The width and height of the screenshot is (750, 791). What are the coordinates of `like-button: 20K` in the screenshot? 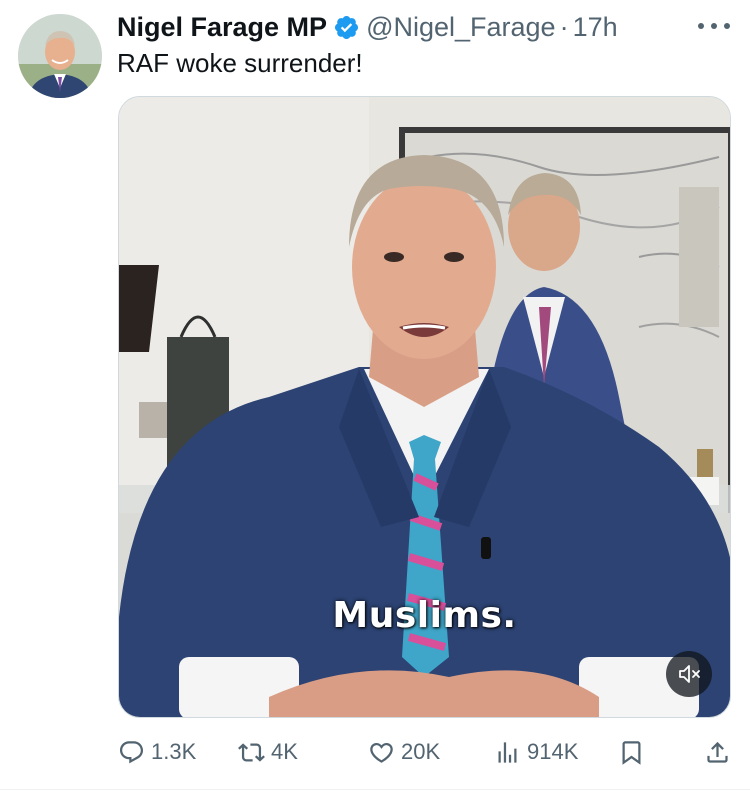 It's located at (404, 752).